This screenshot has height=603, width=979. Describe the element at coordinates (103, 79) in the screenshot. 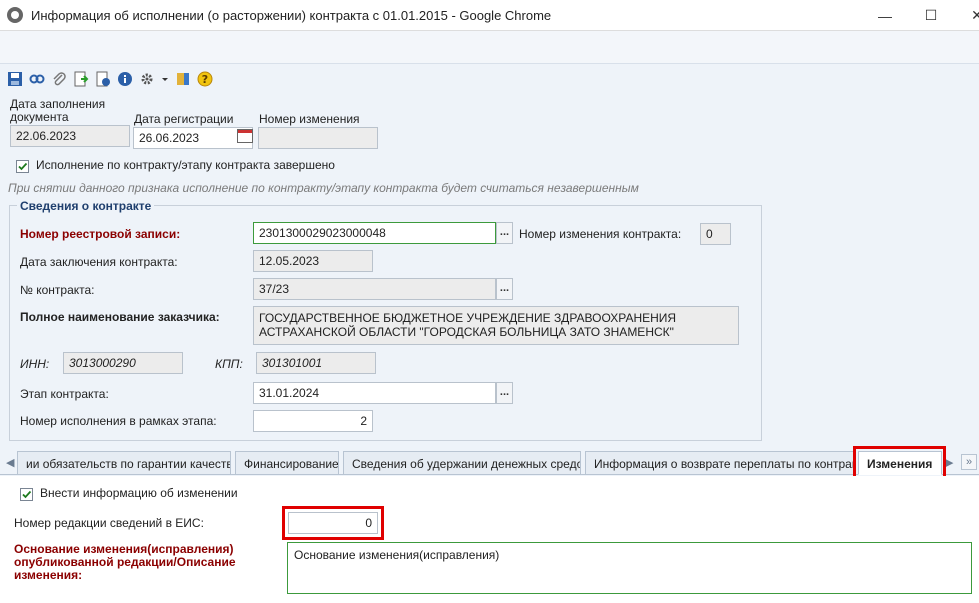

I see `info-export-icon` at that location.